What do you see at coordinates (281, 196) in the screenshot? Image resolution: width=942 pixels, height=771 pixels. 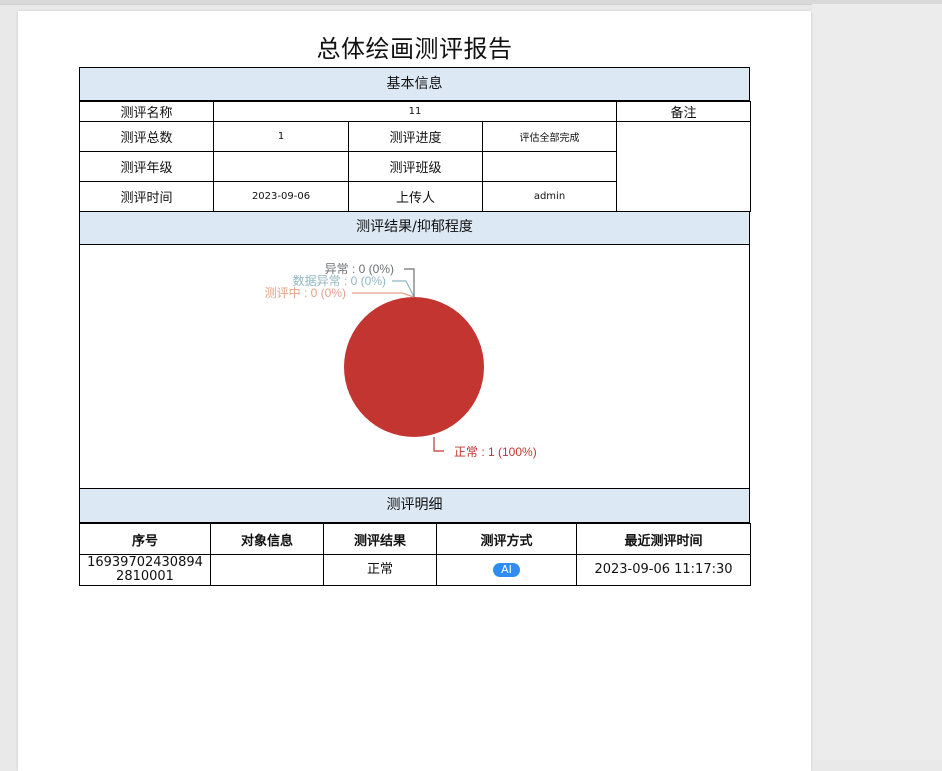 I see `time-value: 2023-09-06` at bounding box center [281, 196].